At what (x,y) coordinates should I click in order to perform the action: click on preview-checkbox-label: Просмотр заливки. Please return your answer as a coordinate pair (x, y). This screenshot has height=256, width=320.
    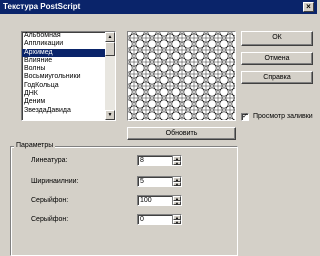
    Looking at the image, I should click on (283, 116).